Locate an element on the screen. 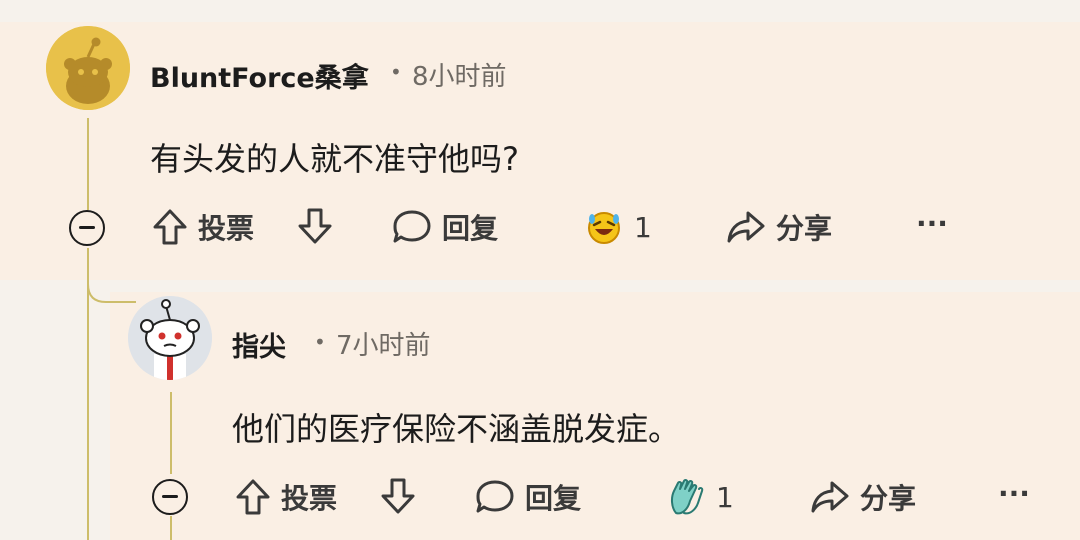  comment-text: 有头发的人就不准守他吗? is located at coordinates (334, 159).